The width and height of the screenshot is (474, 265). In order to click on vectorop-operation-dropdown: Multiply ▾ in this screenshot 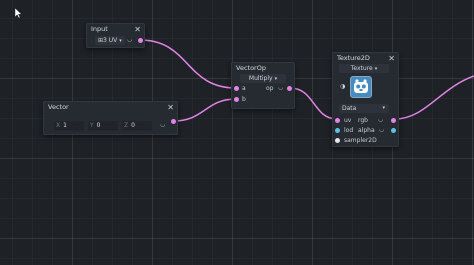, I will do `click(263, 78)`.